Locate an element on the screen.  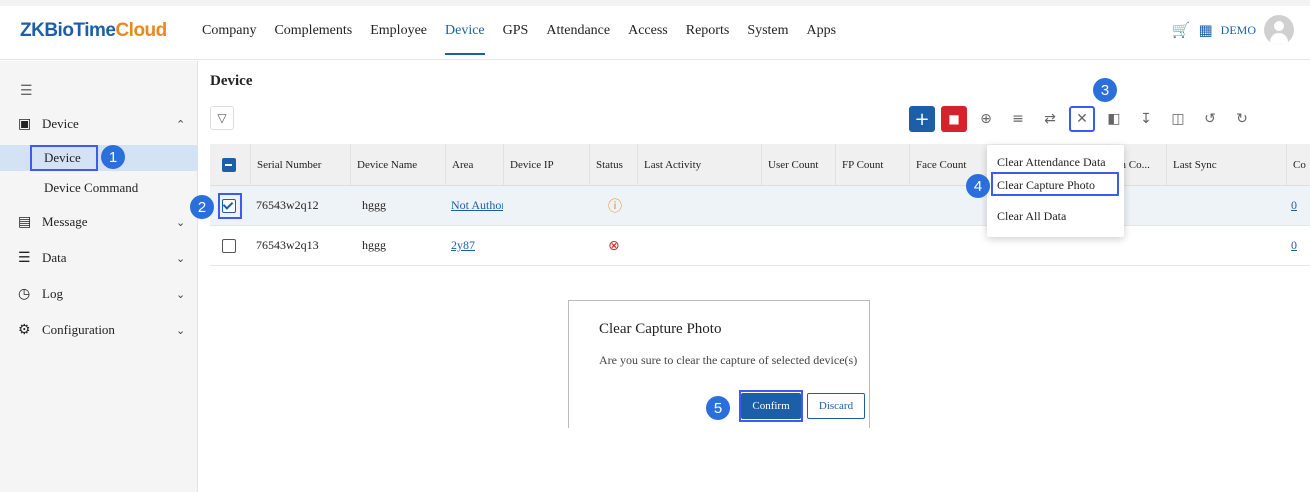
sidebar-group-configuration: ⚙ Configuration ⌄ is located at coordinates (99, 330).